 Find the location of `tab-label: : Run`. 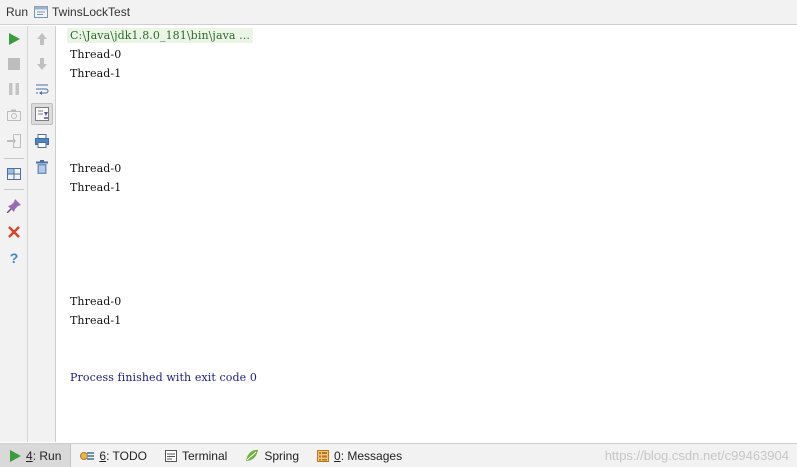

tab-label: : Run is located at coordinates (47, 455).